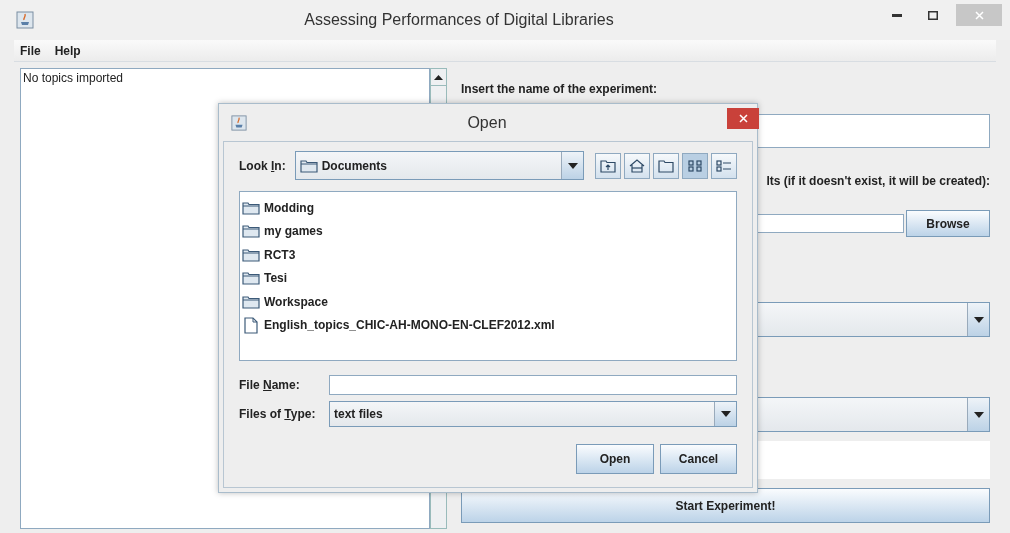 The height and width of the screenshot is (533, 1010). Describe the element at coordinates (251, 325) in the screenshot. I see `document-icon` at that location.